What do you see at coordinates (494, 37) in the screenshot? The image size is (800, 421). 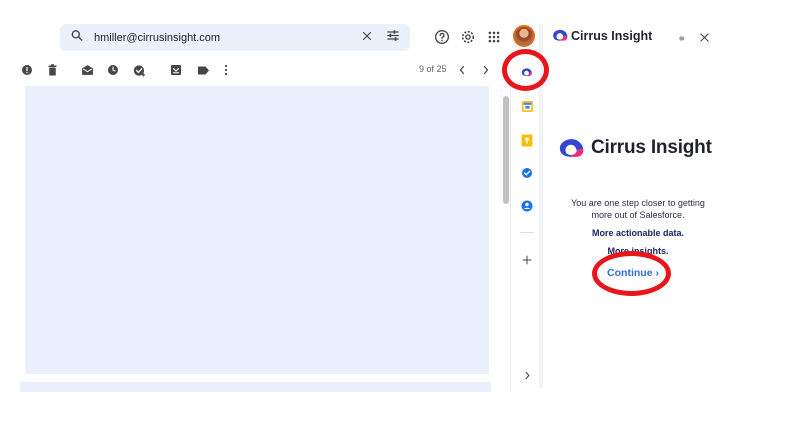 I see `apps-grid-icon` at bounding box center [494, 37].